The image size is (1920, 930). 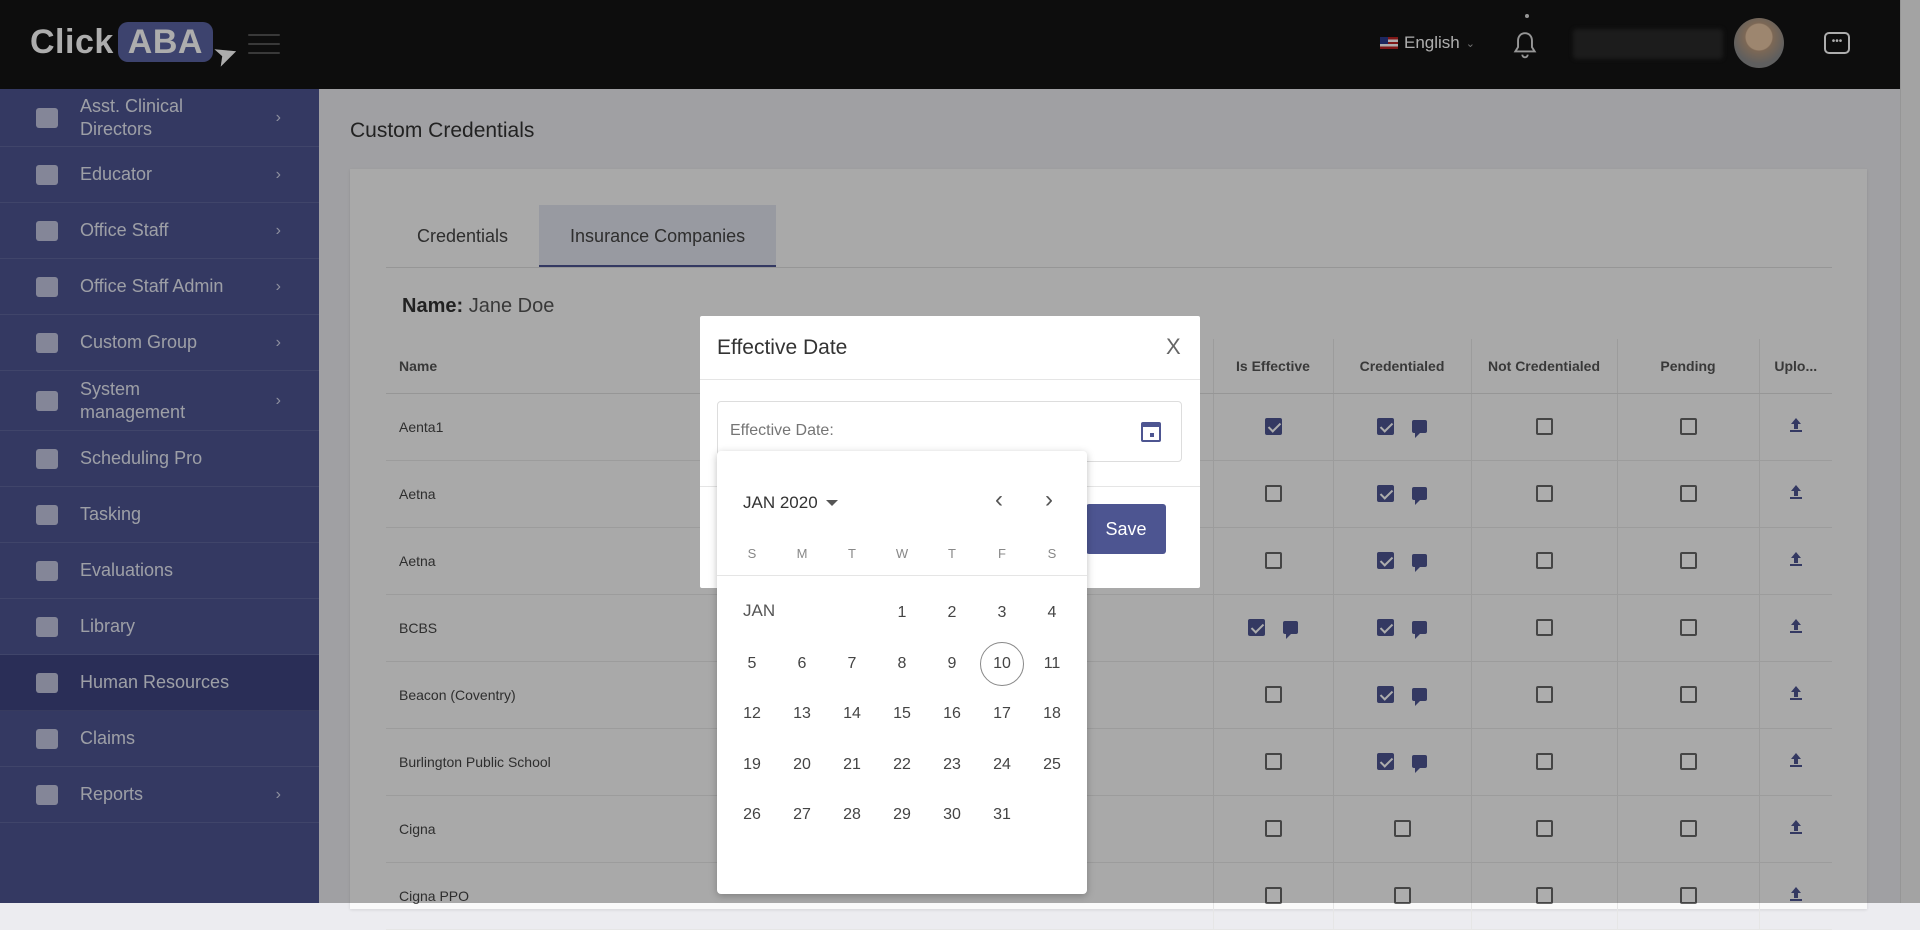 I want to click on day-9: 9, so click(x=952, y=664).